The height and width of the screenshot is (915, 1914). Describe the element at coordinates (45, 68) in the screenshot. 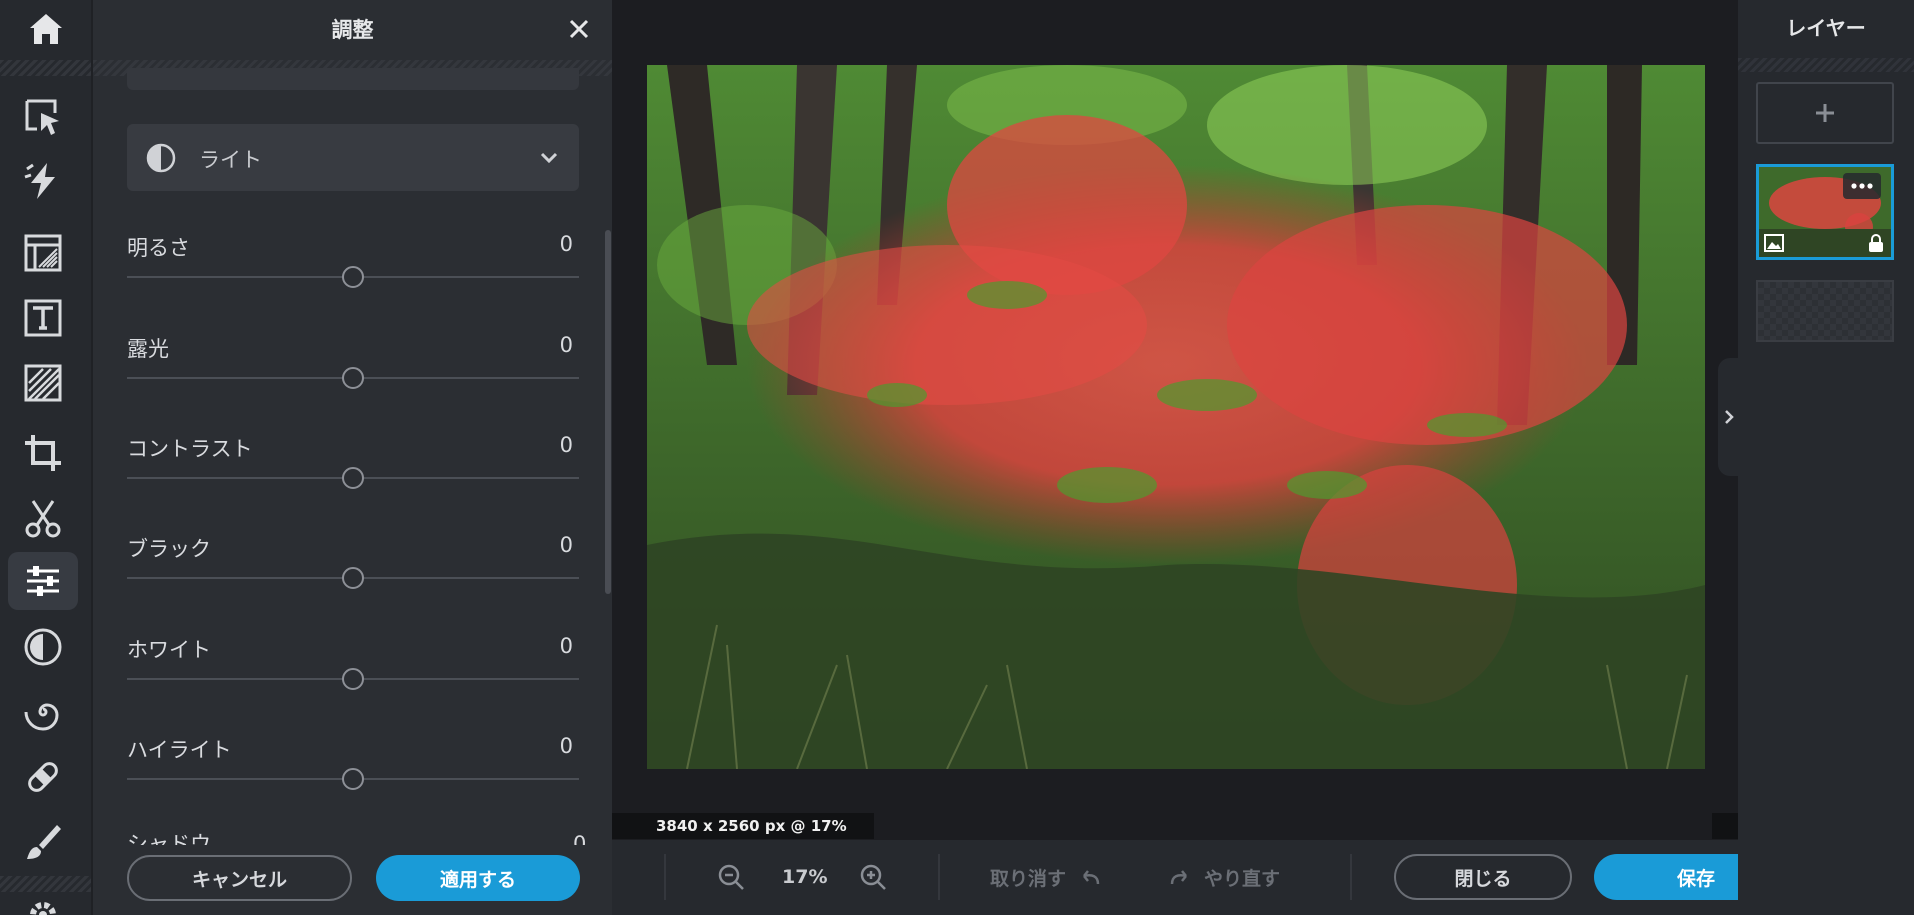

I see `rail-hatch-top` at that location.